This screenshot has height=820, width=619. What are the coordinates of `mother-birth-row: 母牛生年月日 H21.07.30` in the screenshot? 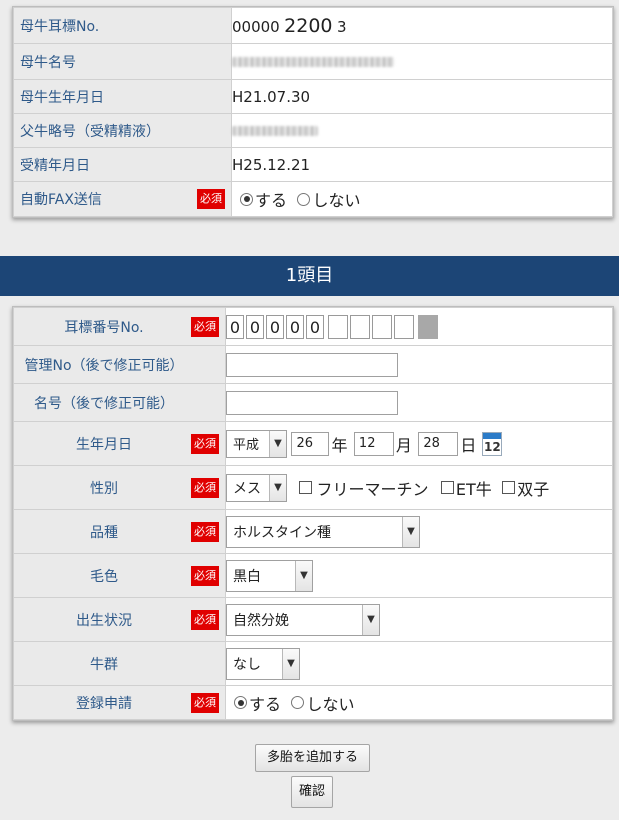 It's located at (313, 96).